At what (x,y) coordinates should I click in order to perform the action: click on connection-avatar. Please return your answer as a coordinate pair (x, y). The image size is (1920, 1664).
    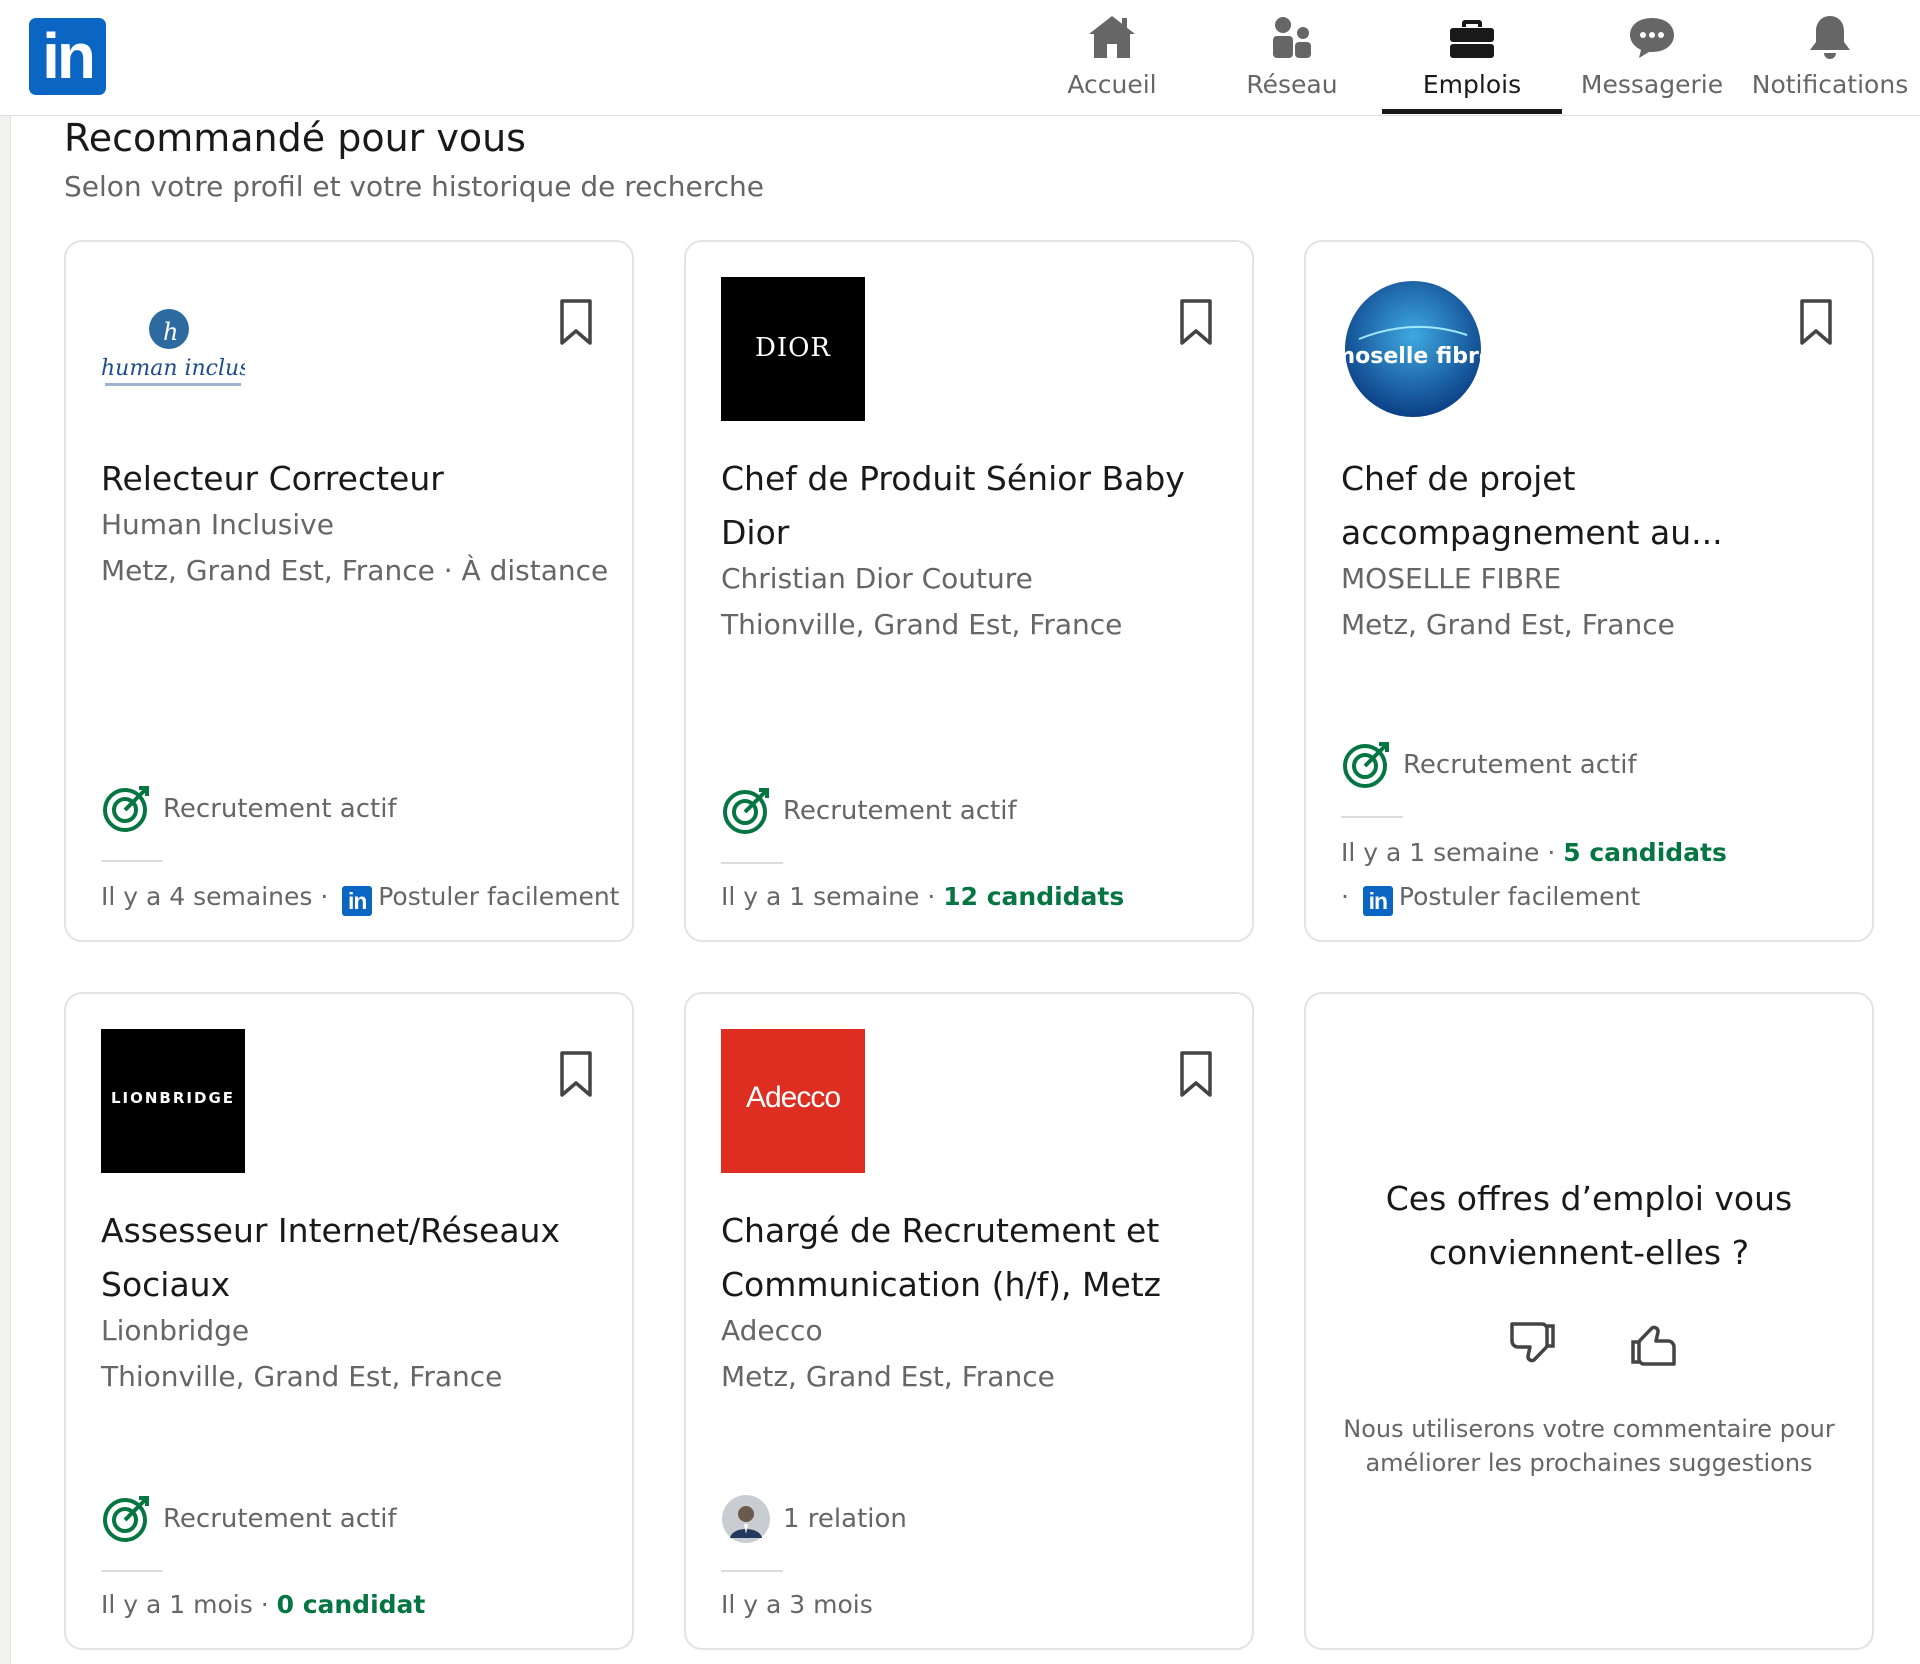
    Looking at the image, I should click on (746, 1519).